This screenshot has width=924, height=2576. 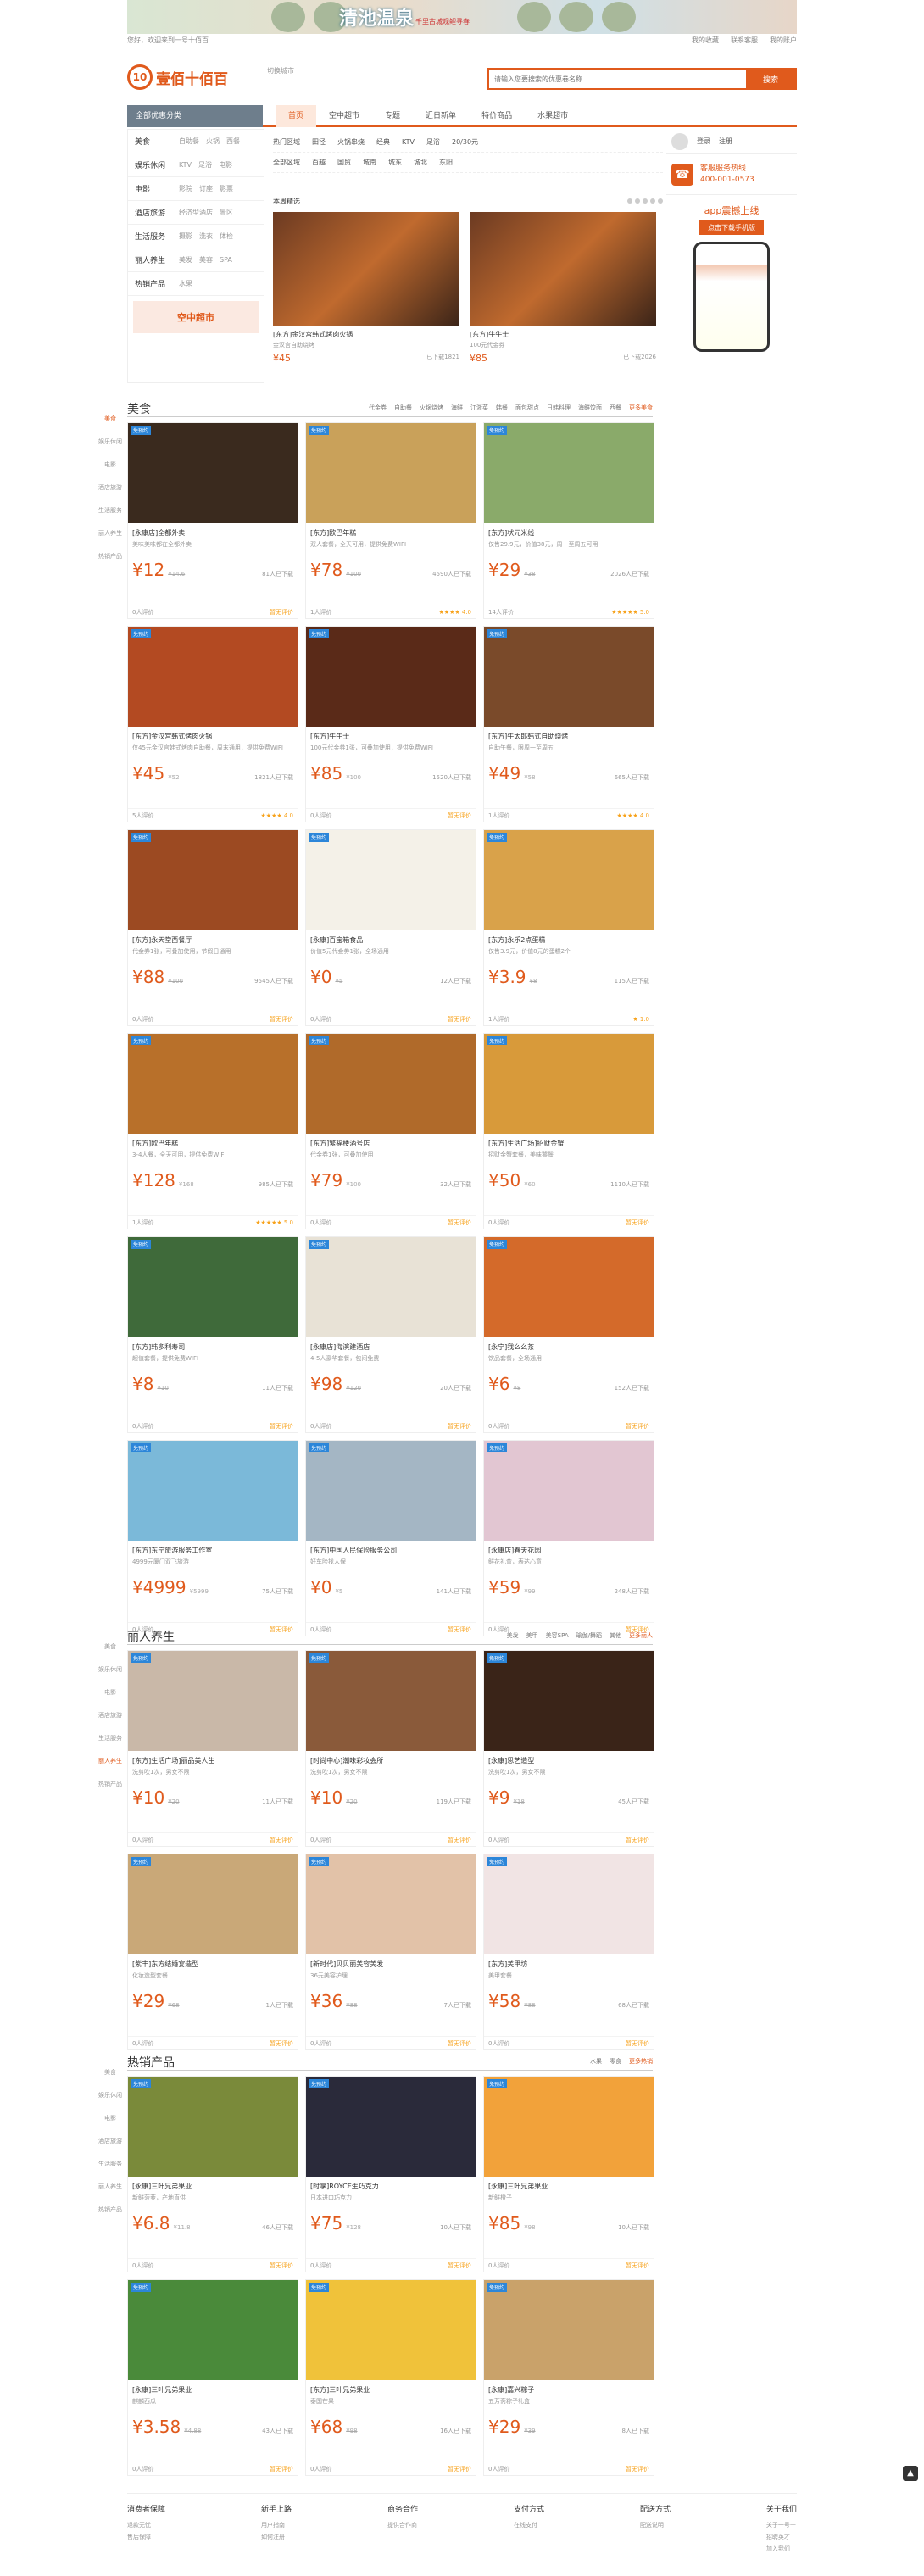 What do you see at coordinates (196, 189) in the screenshot?
I see `sidebar-item: 电影 影院 订座 影票` at bounding box center [196, 189].